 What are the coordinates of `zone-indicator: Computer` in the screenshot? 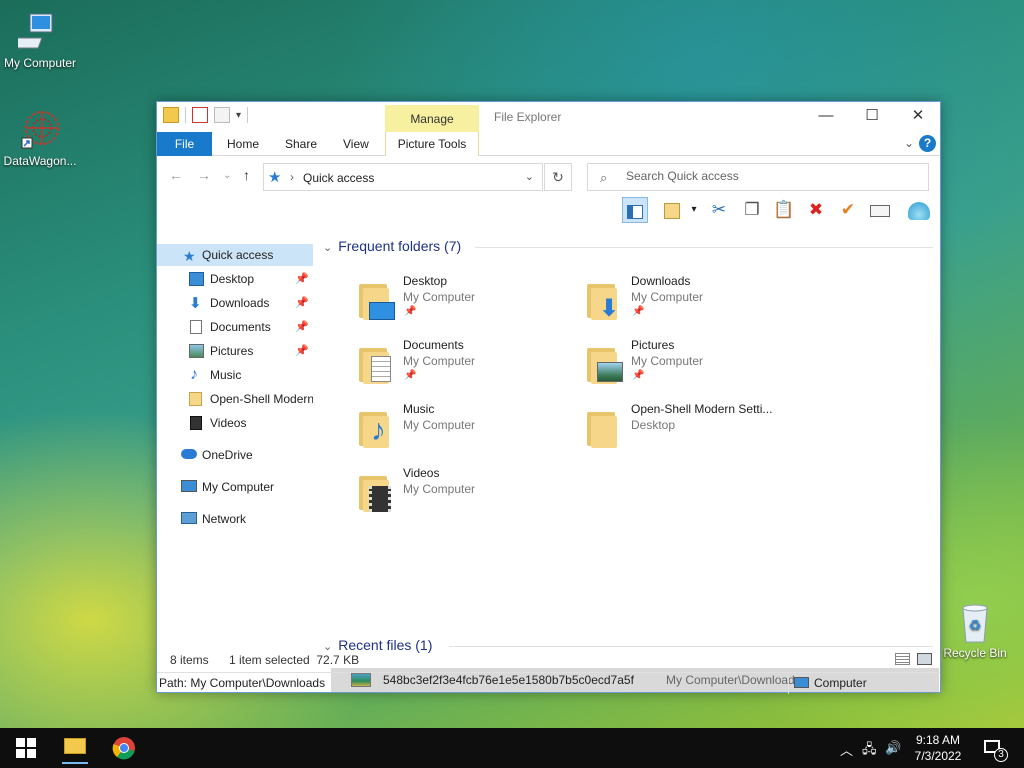 It's located at (864, 683).